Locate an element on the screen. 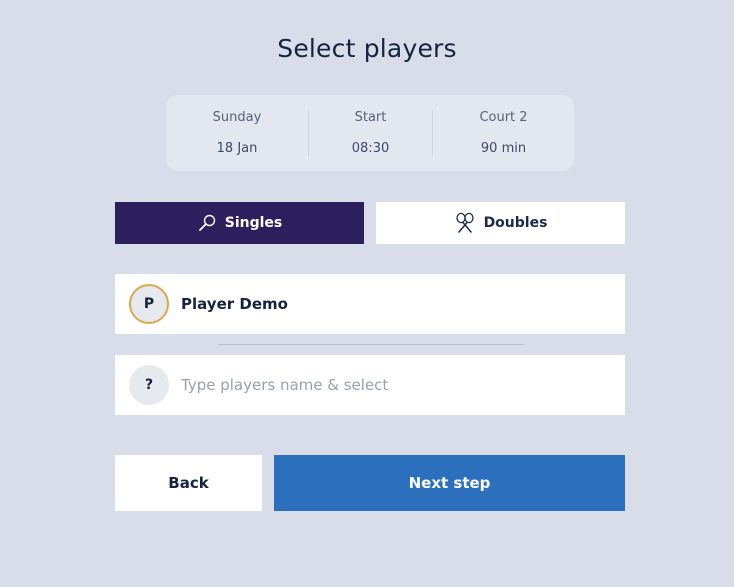 The width and height of the screenshot is (734, 587). booking-date: 18 Jan is located at coordinates (237, 148).